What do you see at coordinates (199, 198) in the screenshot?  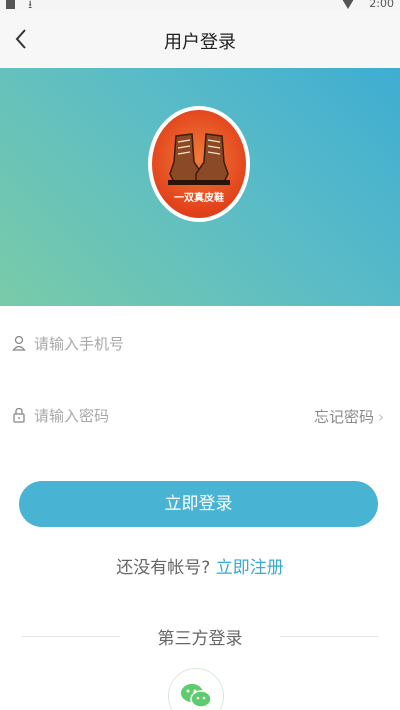 I see `logo-text: 一双真皮鞋` at bounding box center [199, 198].